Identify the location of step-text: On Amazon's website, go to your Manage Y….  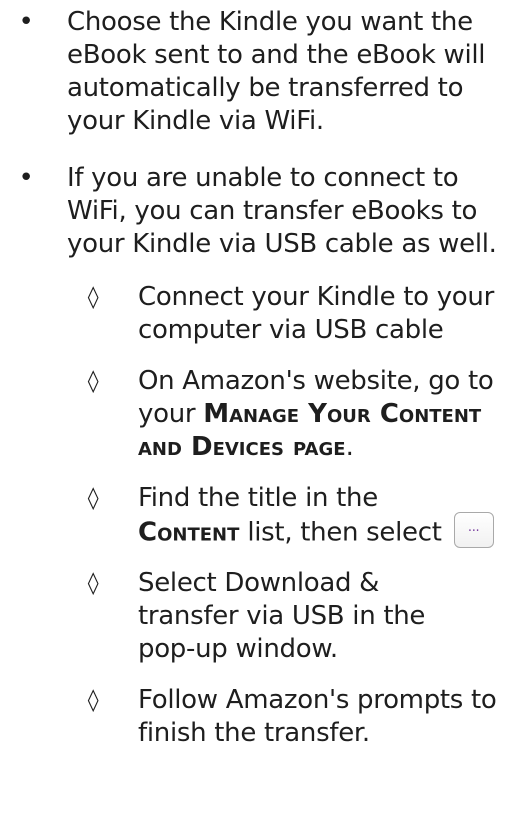
(324, 414).